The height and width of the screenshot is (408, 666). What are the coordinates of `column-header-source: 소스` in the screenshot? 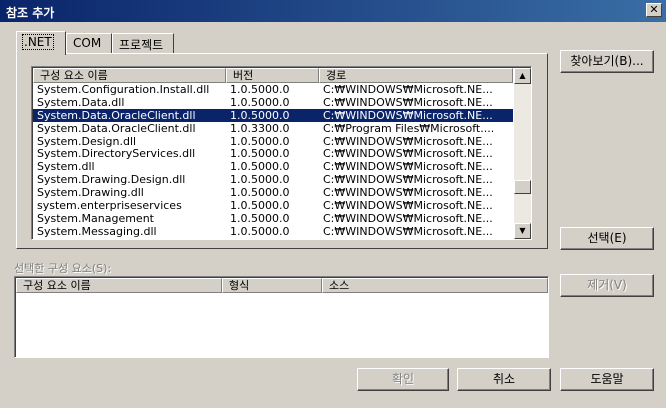 It's located at (435, 285).